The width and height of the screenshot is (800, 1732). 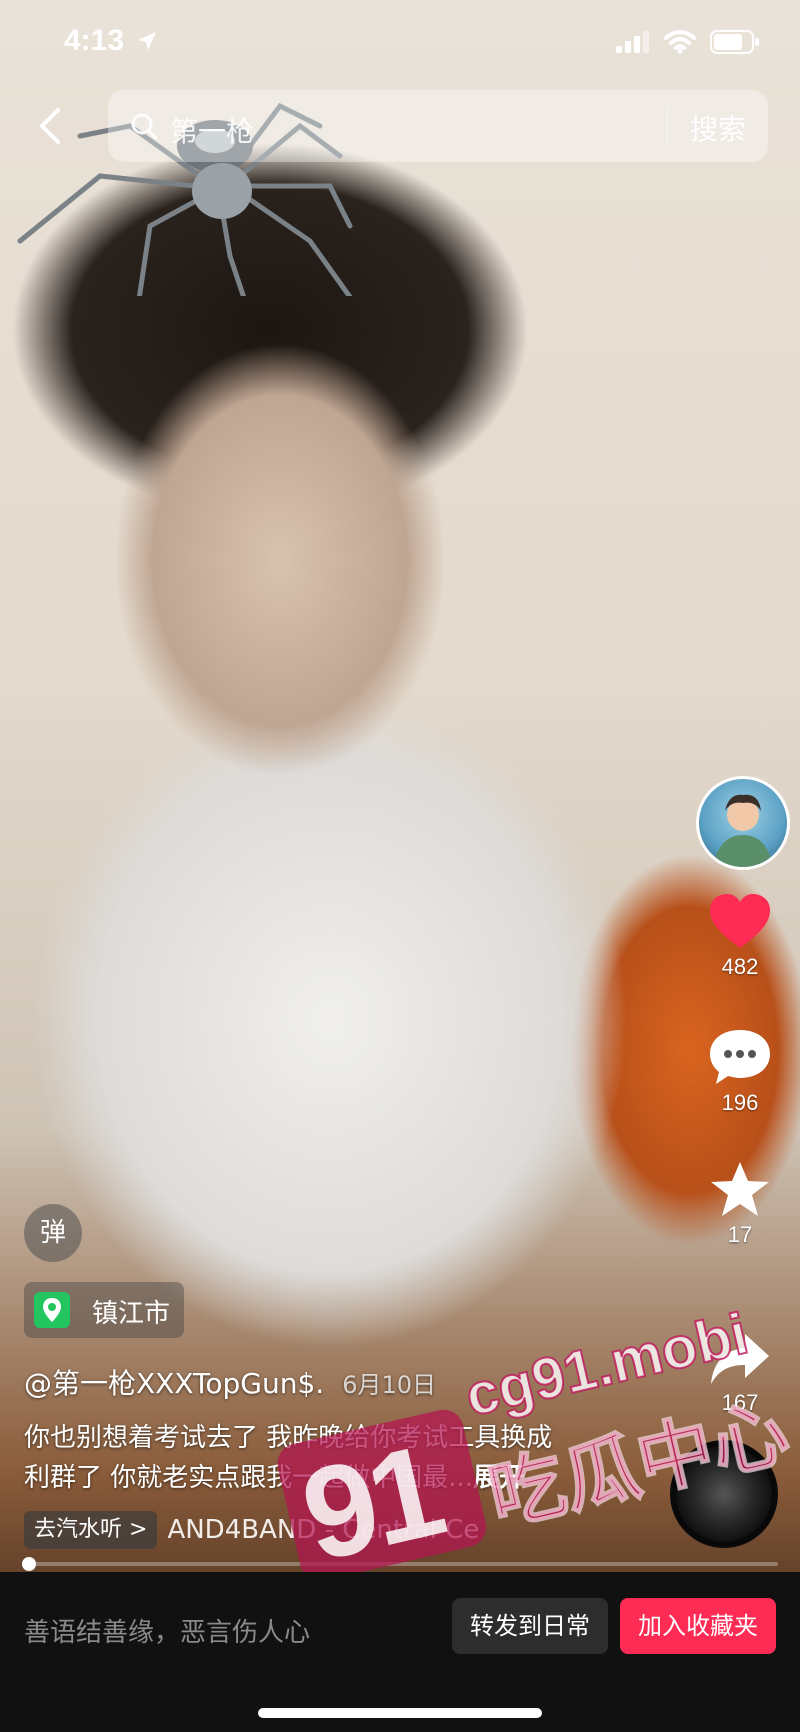 What do you see at coordinates (52, 1310) in the screenshot?
I see `location-pin-icon` at bounding box center [52, 1310].